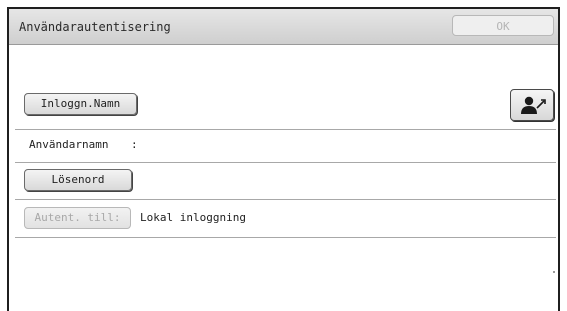 The image size is (567, 311). I want to click on title-bar: Användarautentisering OK, so click(283, 27).